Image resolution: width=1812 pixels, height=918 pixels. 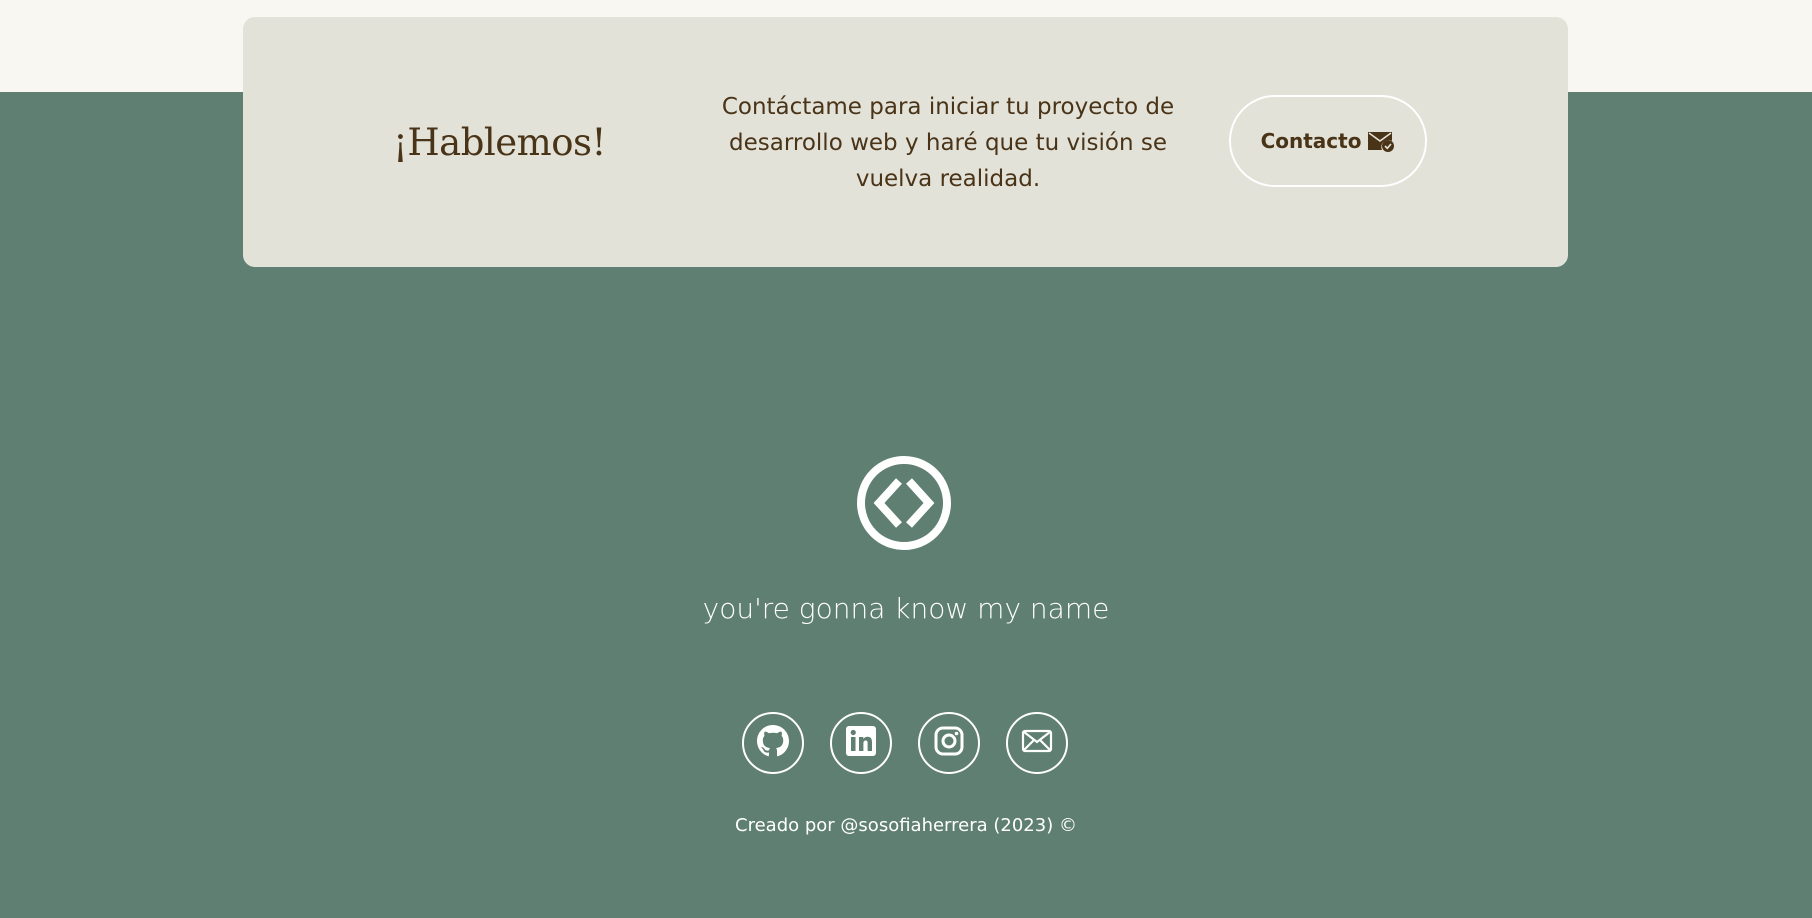 I want to click on linkedin-link, so click(x=861, y=743).